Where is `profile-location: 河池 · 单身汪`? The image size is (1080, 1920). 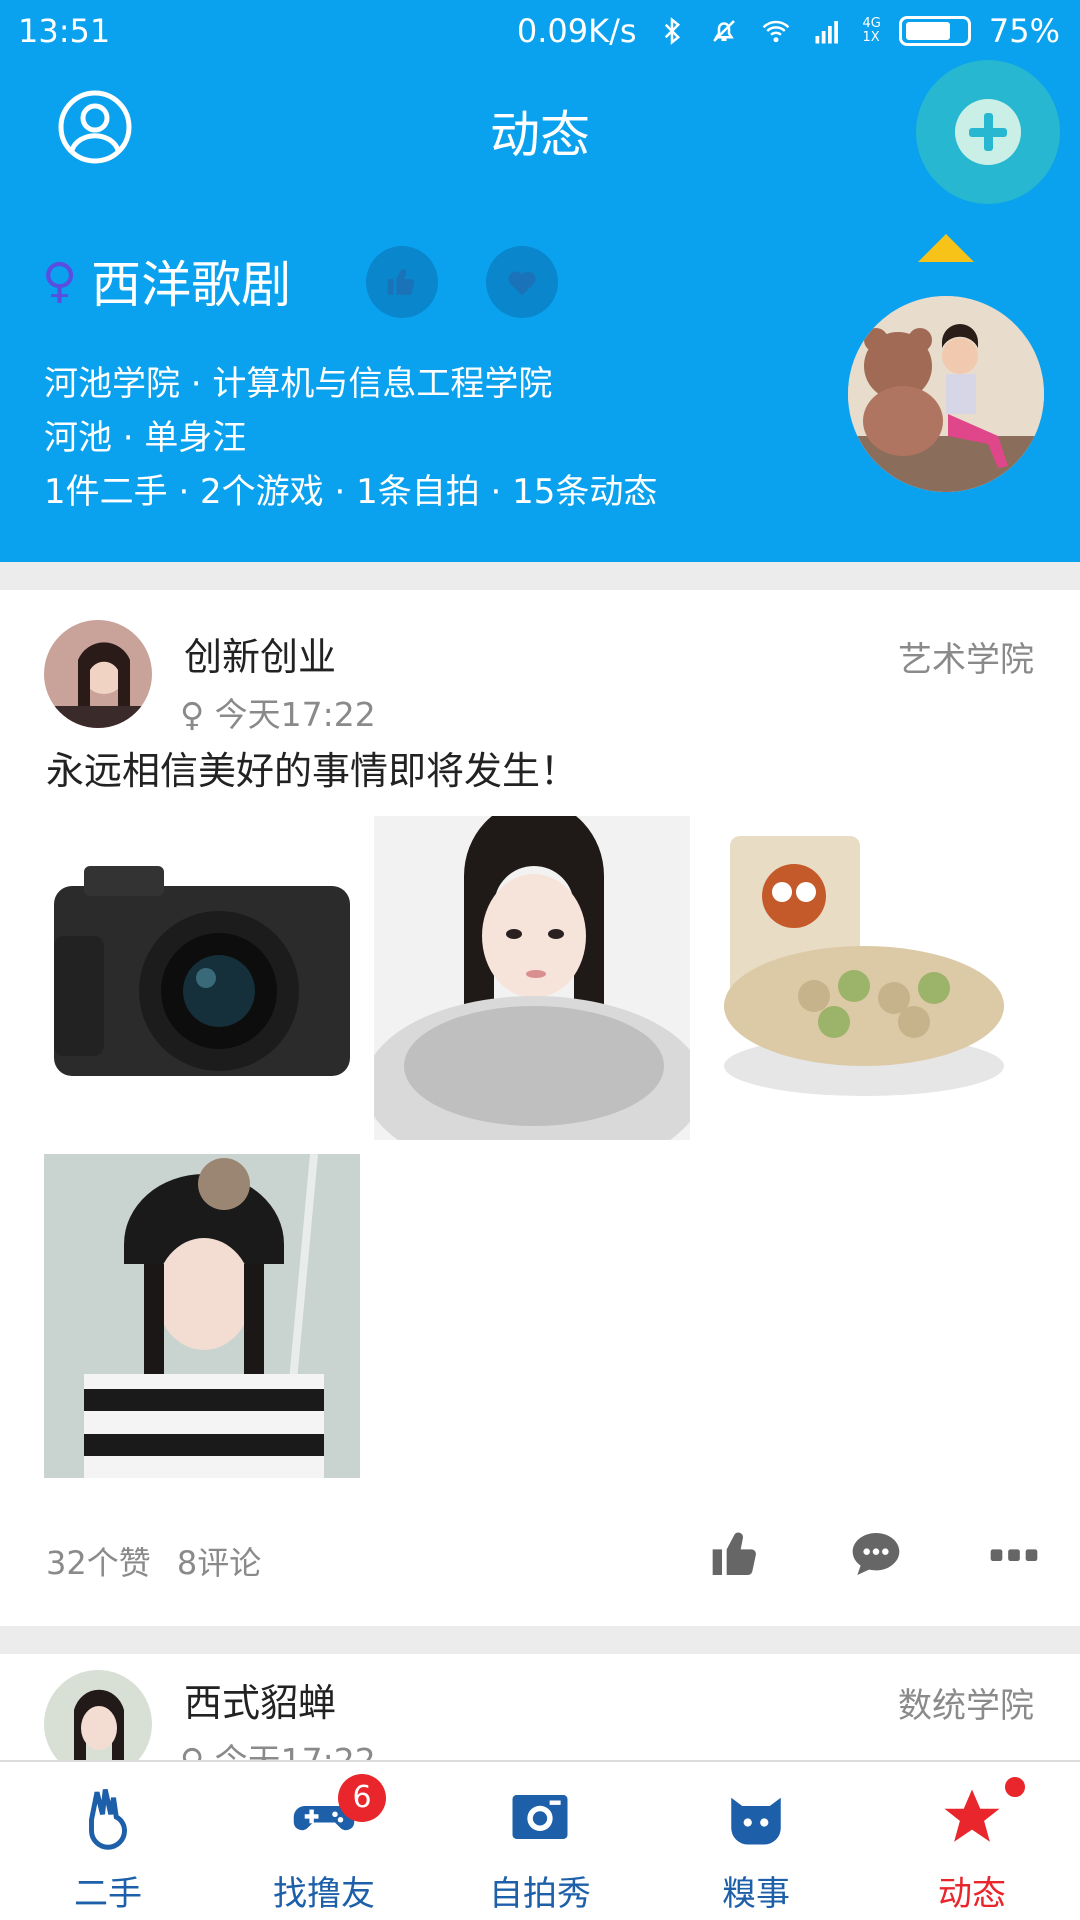
profile-location: 河池 · 单身汪 is located at coordinates (145, 438).